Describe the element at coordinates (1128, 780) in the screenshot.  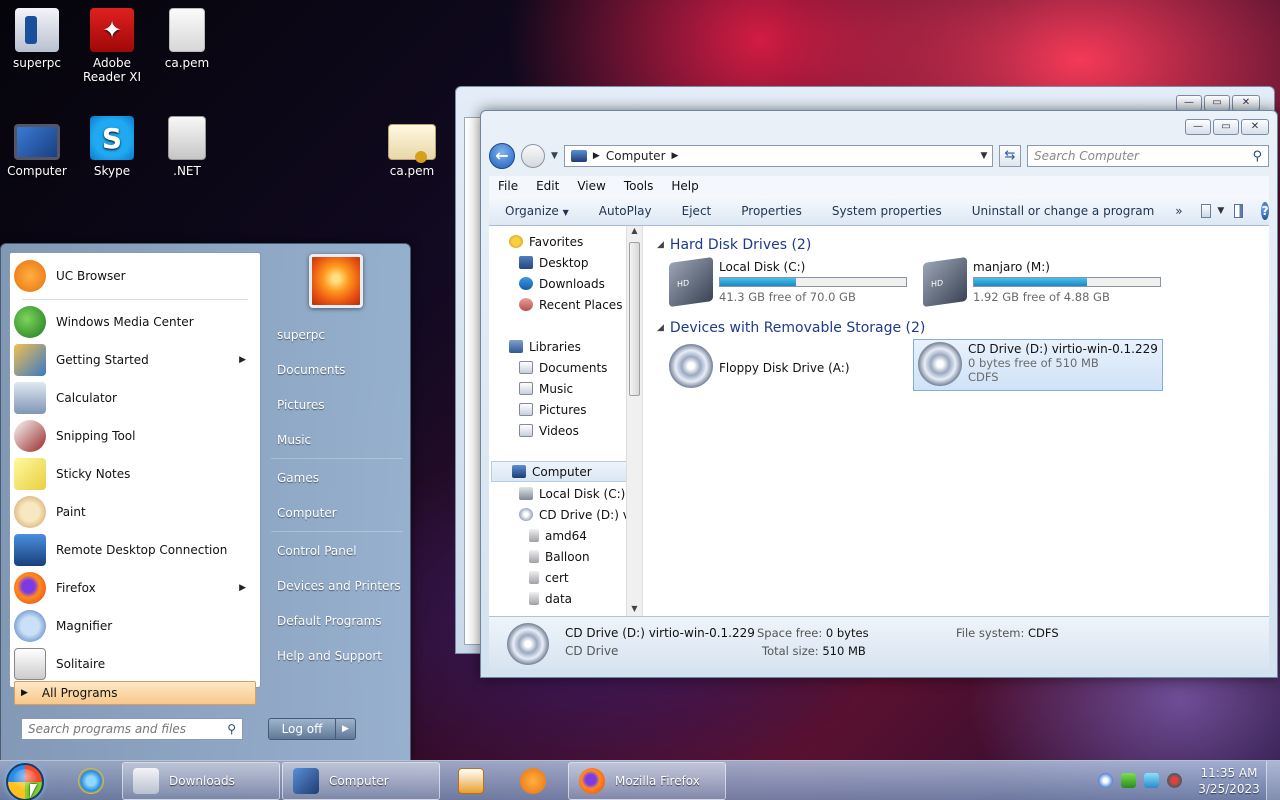
I see `action-center-icon` at that location.